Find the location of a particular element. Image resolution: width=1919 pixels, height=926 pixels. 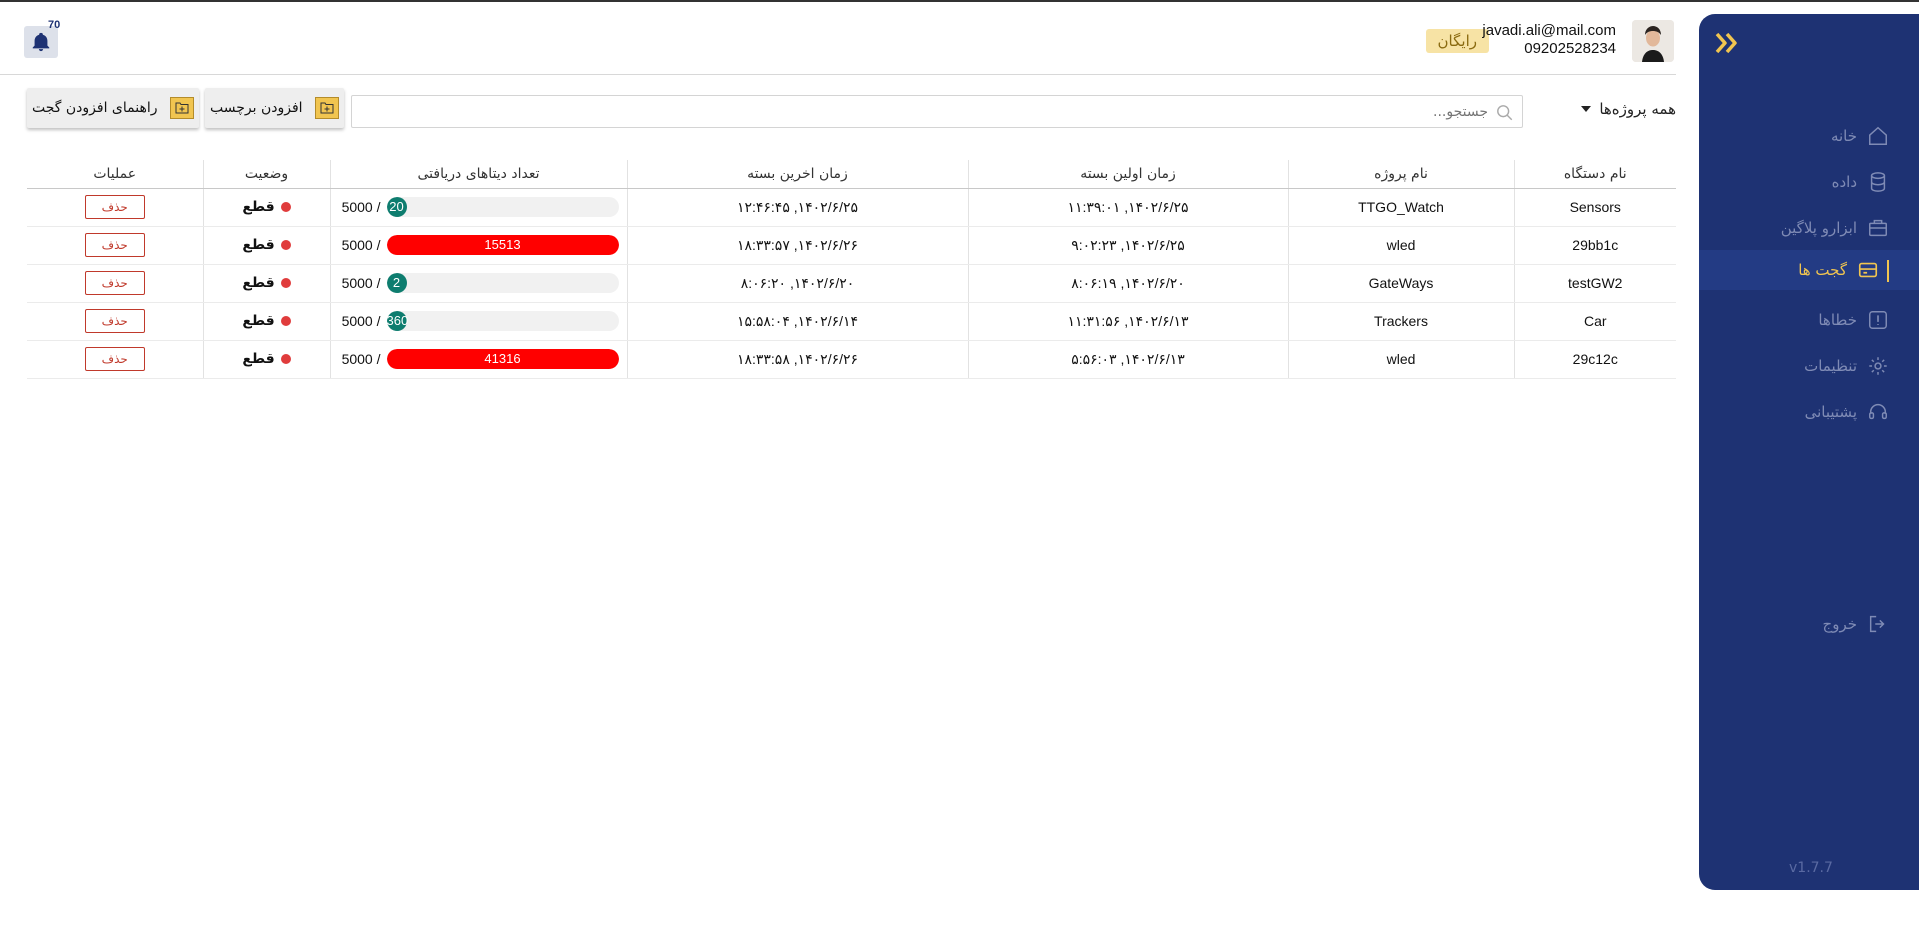

error-icon is located at coordinates (1878, 320).